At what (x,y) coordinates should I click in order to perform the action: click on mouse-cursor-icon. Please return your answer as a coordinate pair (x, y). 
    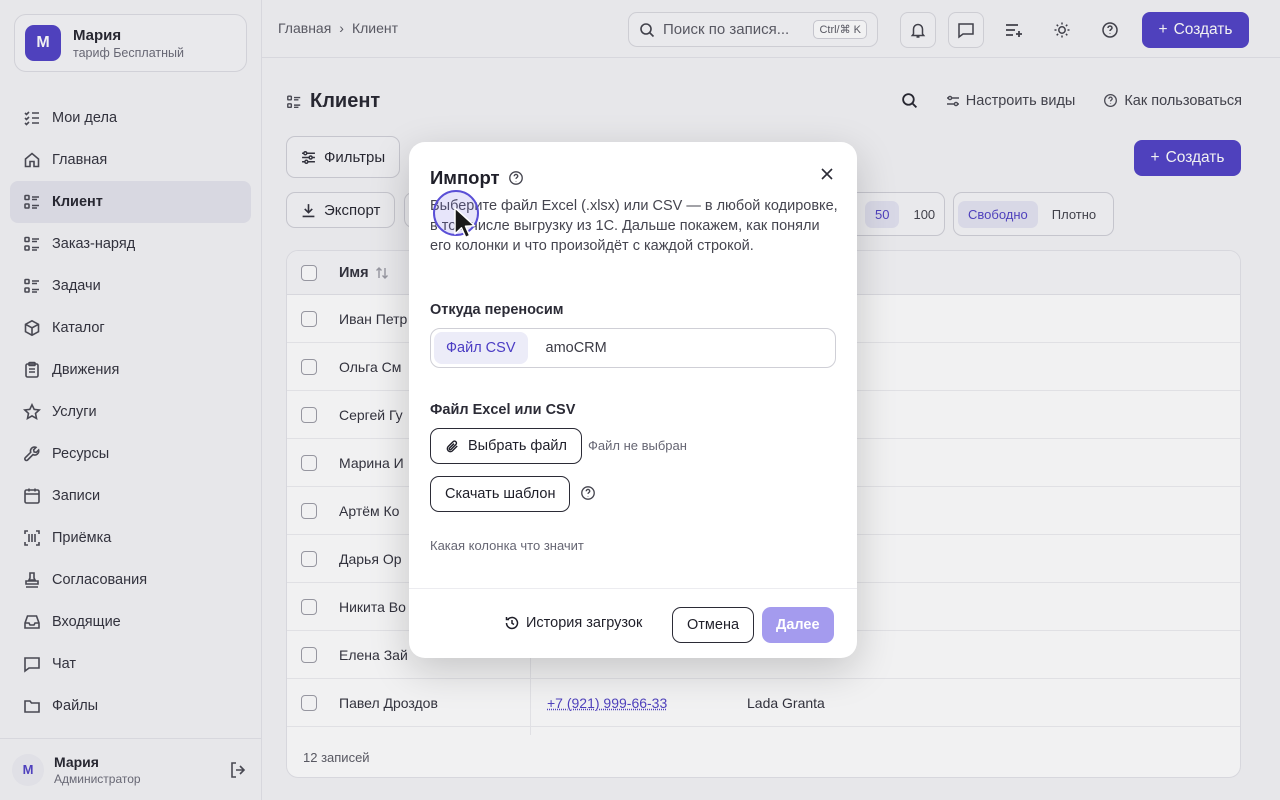
    Looking at the image, I should click on (465, 223).